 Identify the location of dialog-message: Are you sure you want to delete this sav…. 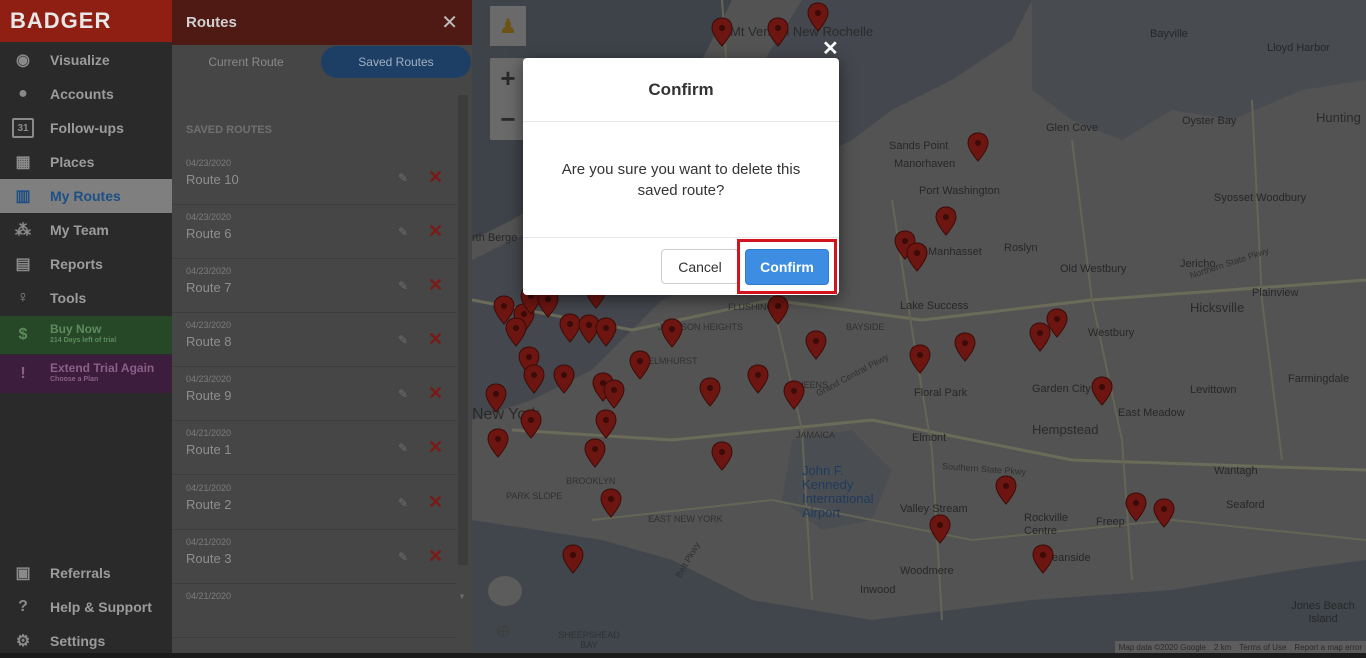
(681, 180).